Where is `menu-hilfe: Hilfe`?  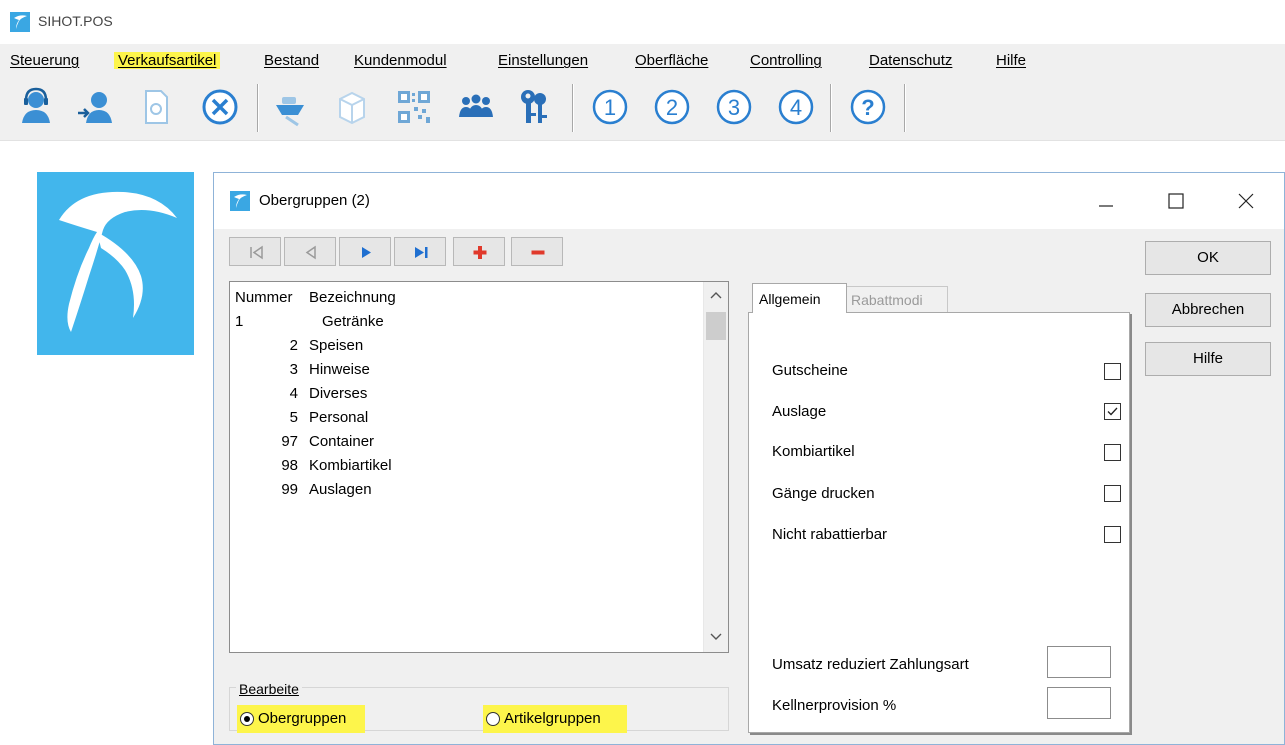 menu-hilfe: Hilfe is located at coordinates (1011, 60).